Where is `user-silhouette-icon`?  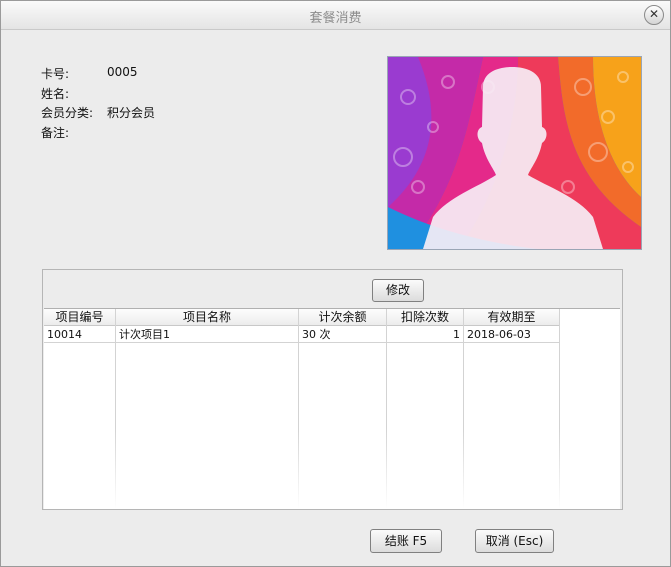
user-silhouette-icon is located at coordinates (514, 153).